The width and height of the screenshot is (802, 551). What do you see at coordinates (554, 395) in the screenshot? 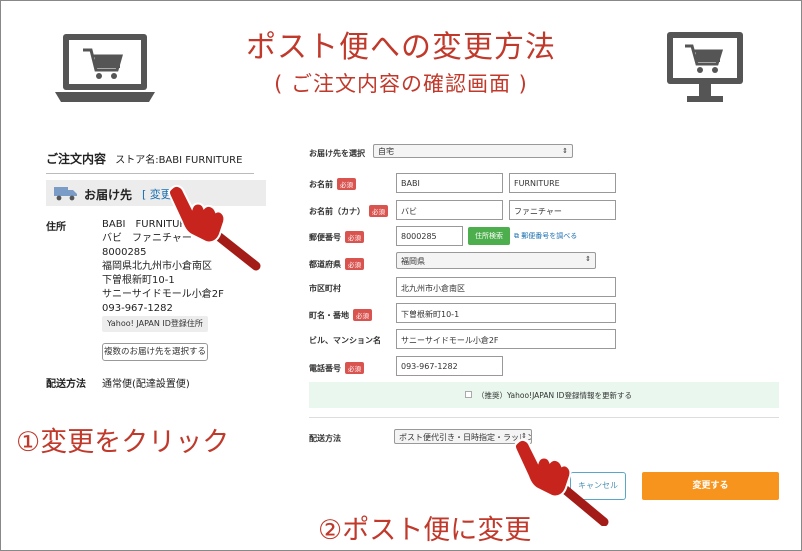
I see `yahoo-update-label: （推奨）Yahoo!JAPAN ID登録情報を更新する` at bounding box center [554, 395].